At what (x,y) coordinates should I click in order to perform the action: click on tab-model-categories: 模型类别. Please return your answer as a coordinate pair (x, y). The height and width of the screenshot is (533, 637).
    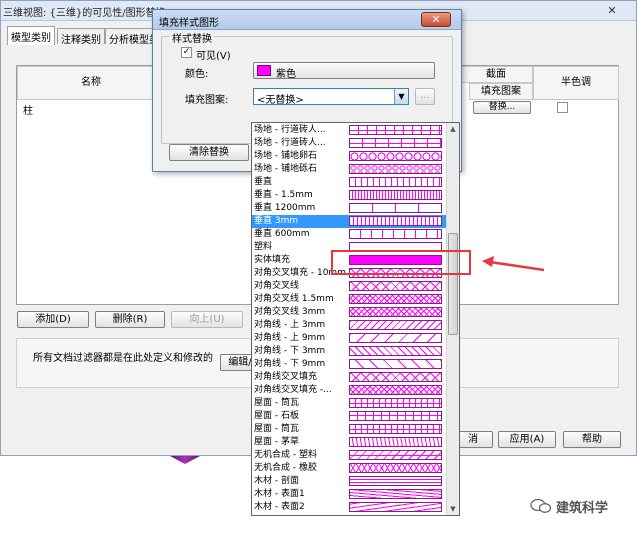
    Looking at the image, I should click on (31, 35).